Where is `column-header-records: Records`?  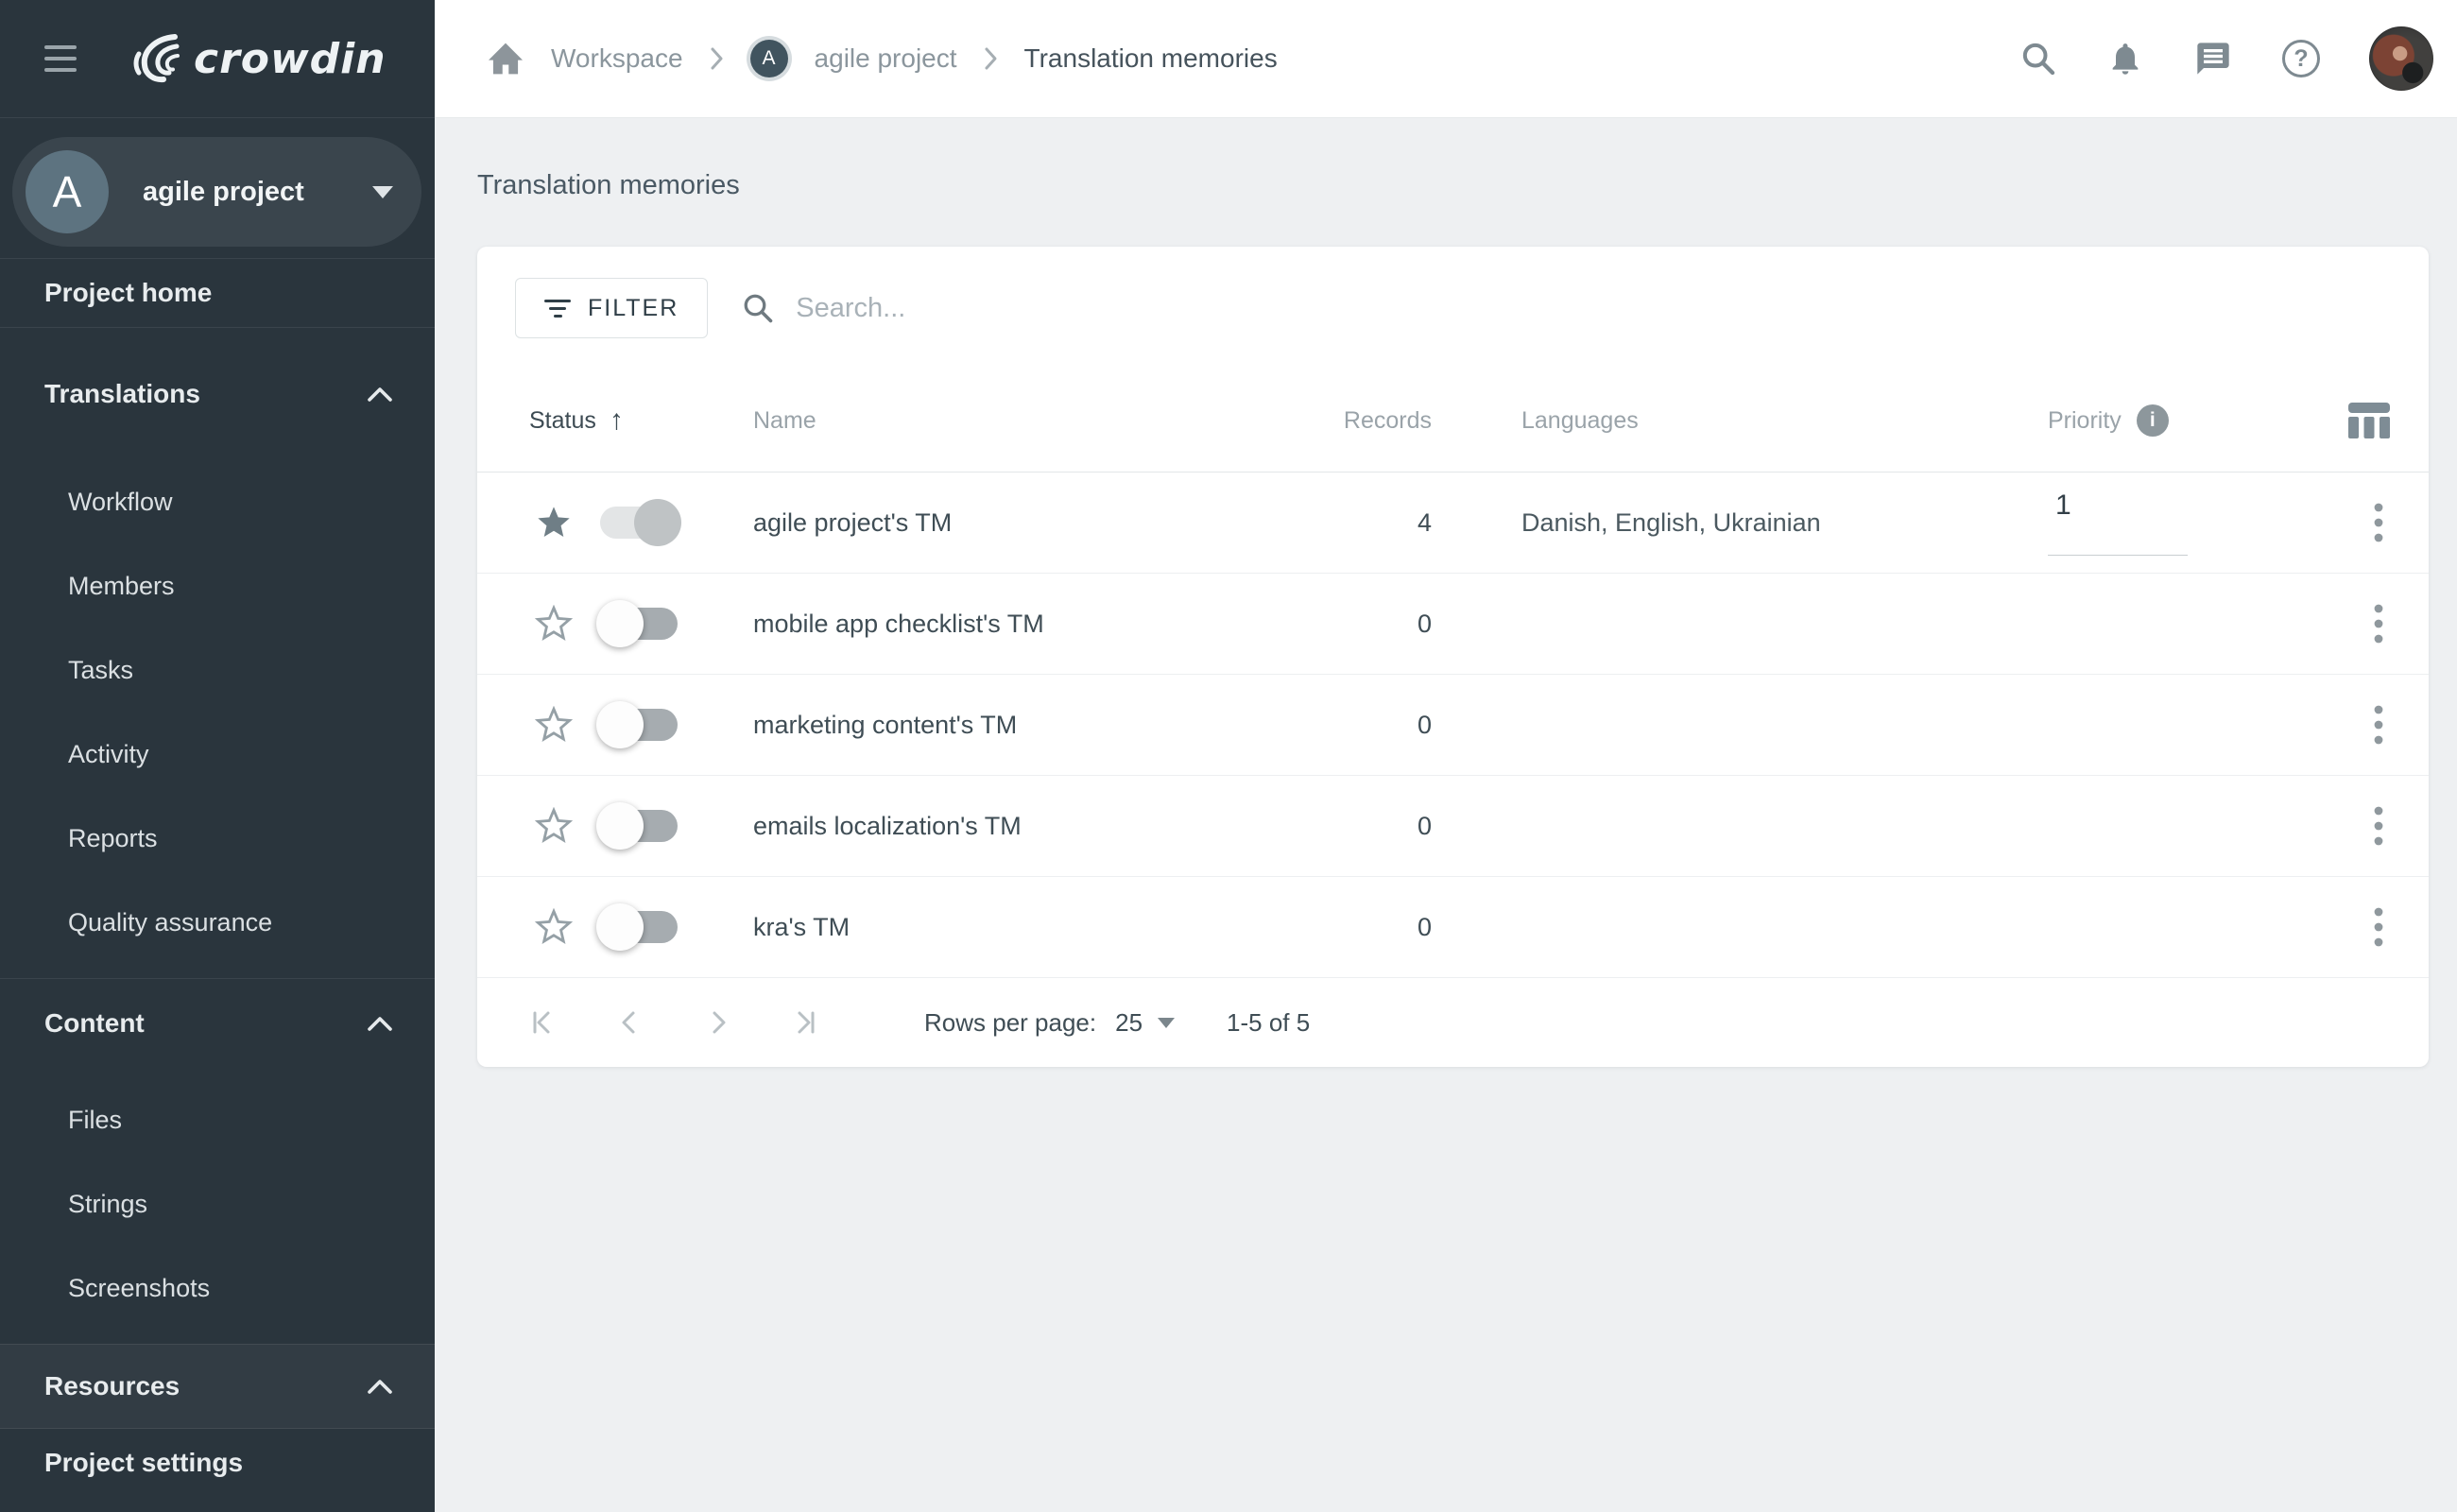
column-header-records: Records is located at coordinates (1387, 420).